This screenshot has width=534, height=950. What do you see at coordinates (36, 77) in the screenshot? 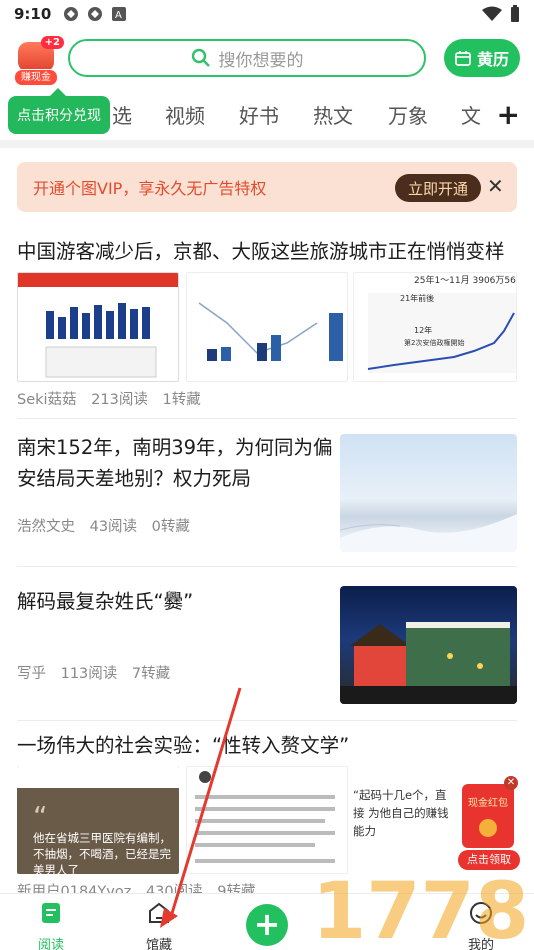
I see `gift-label: 赚现金` at bounding box center [36, 77].